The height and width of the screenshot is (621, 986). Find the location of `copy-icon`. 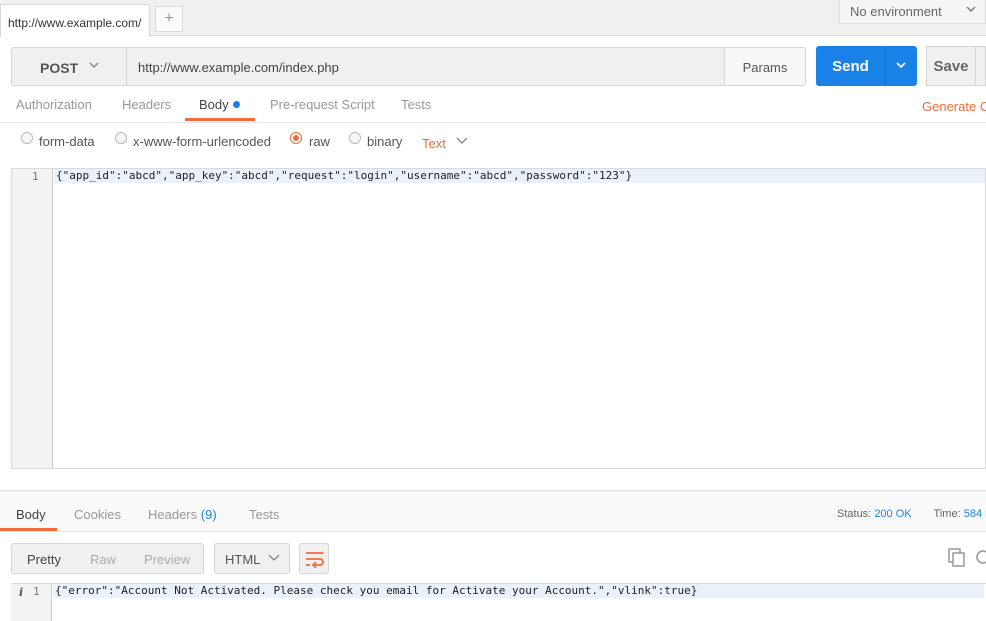

copy-icon is located at coordinates (957, 558).